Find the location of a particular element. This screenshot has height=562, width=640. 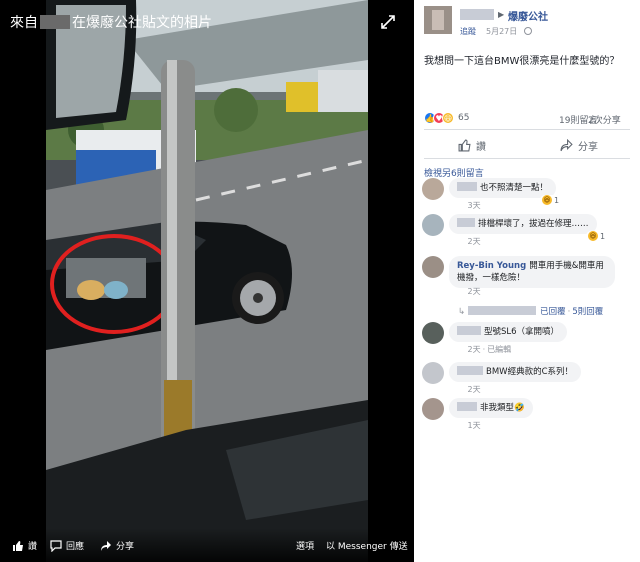

reaction-summary: 👍 ♥ 😆 65 is located at coordinates (446, 118).